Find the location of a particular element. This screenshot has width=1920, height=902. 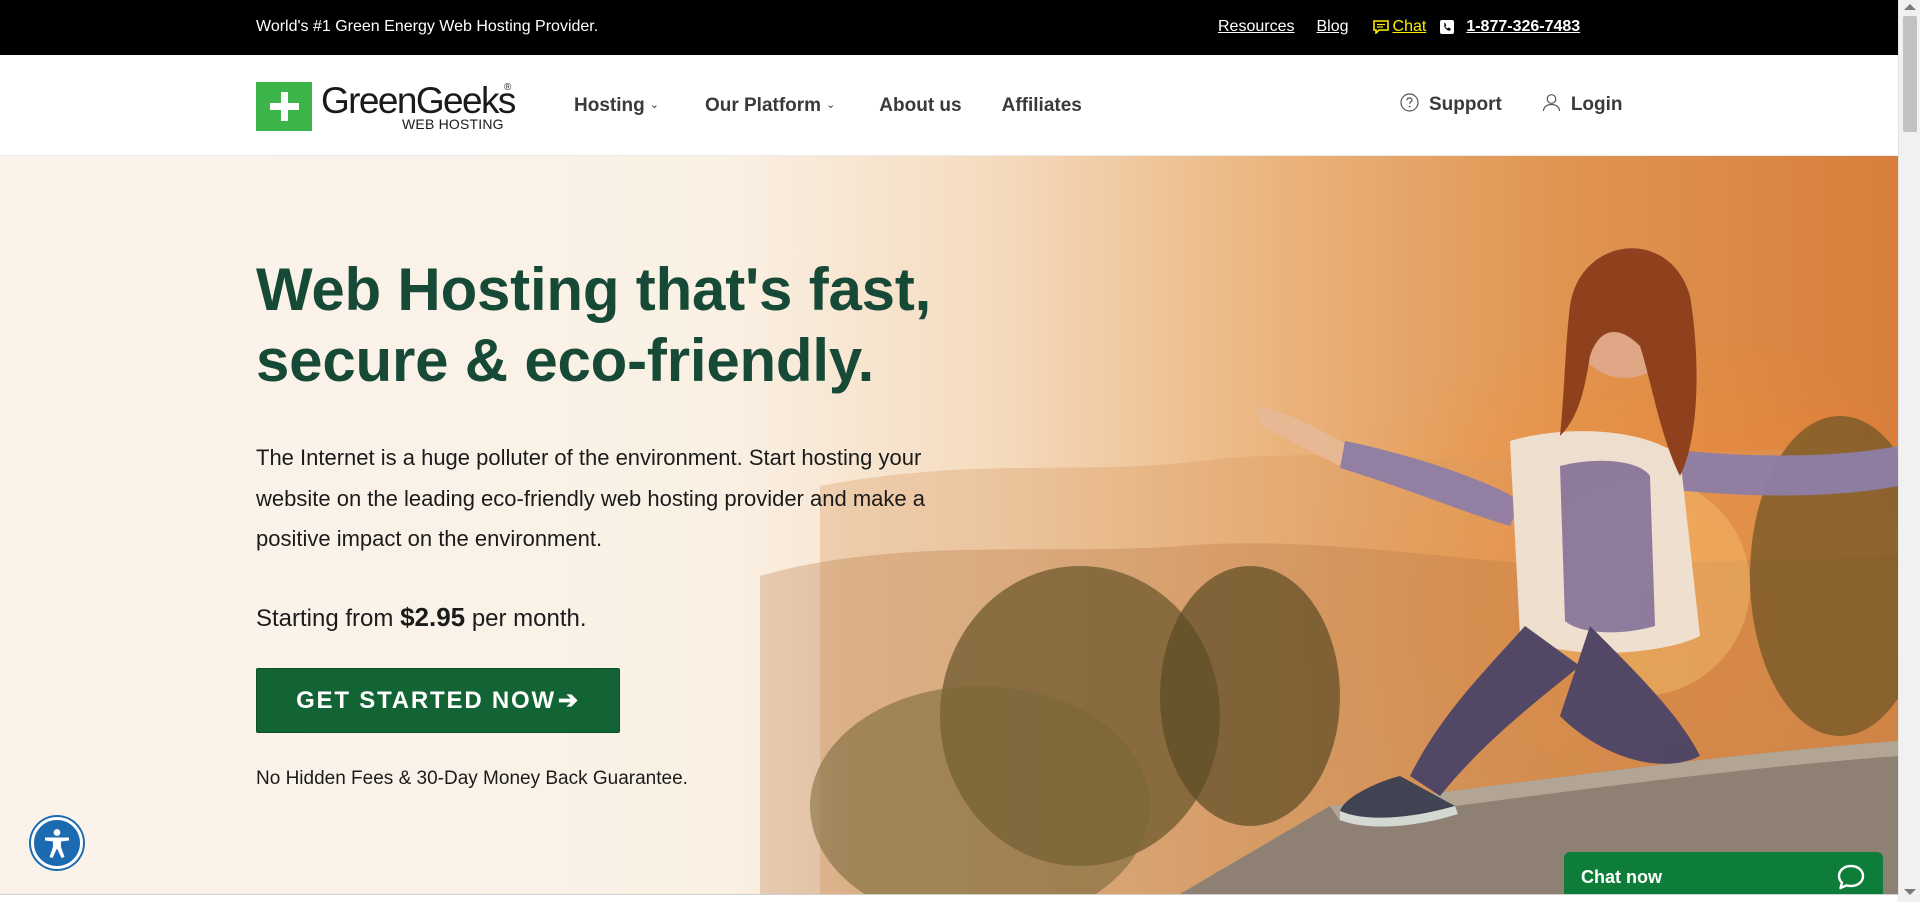

chat-link-group: Chat is located at coordinates (1399, 27).